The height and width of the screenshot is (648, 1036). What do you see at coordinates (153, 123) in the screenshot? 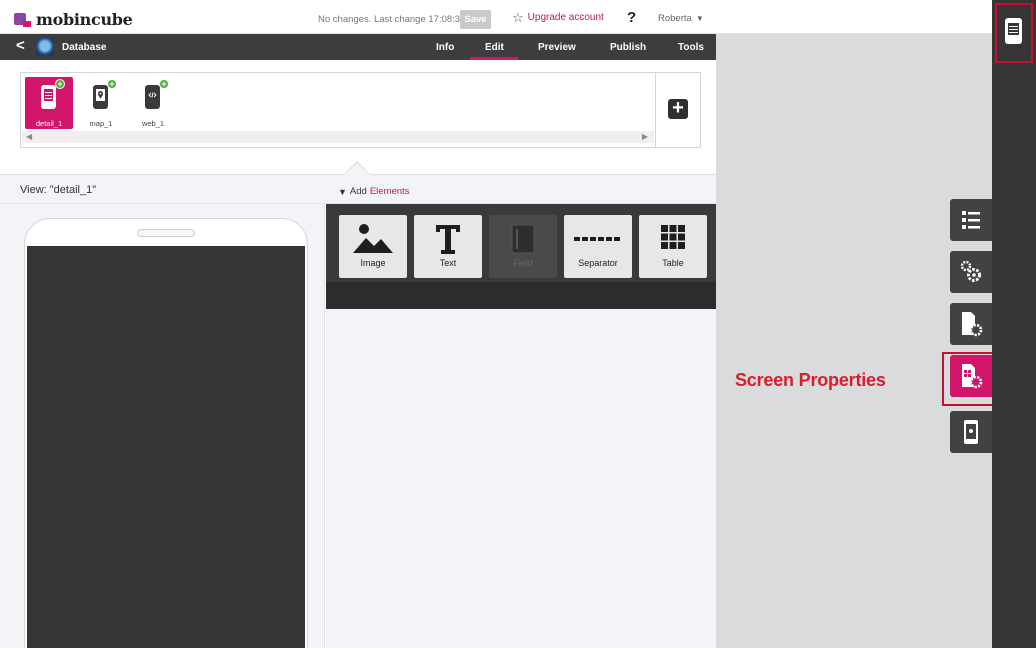
I see `screen-label: web_1` at bounding box center [153, 123].